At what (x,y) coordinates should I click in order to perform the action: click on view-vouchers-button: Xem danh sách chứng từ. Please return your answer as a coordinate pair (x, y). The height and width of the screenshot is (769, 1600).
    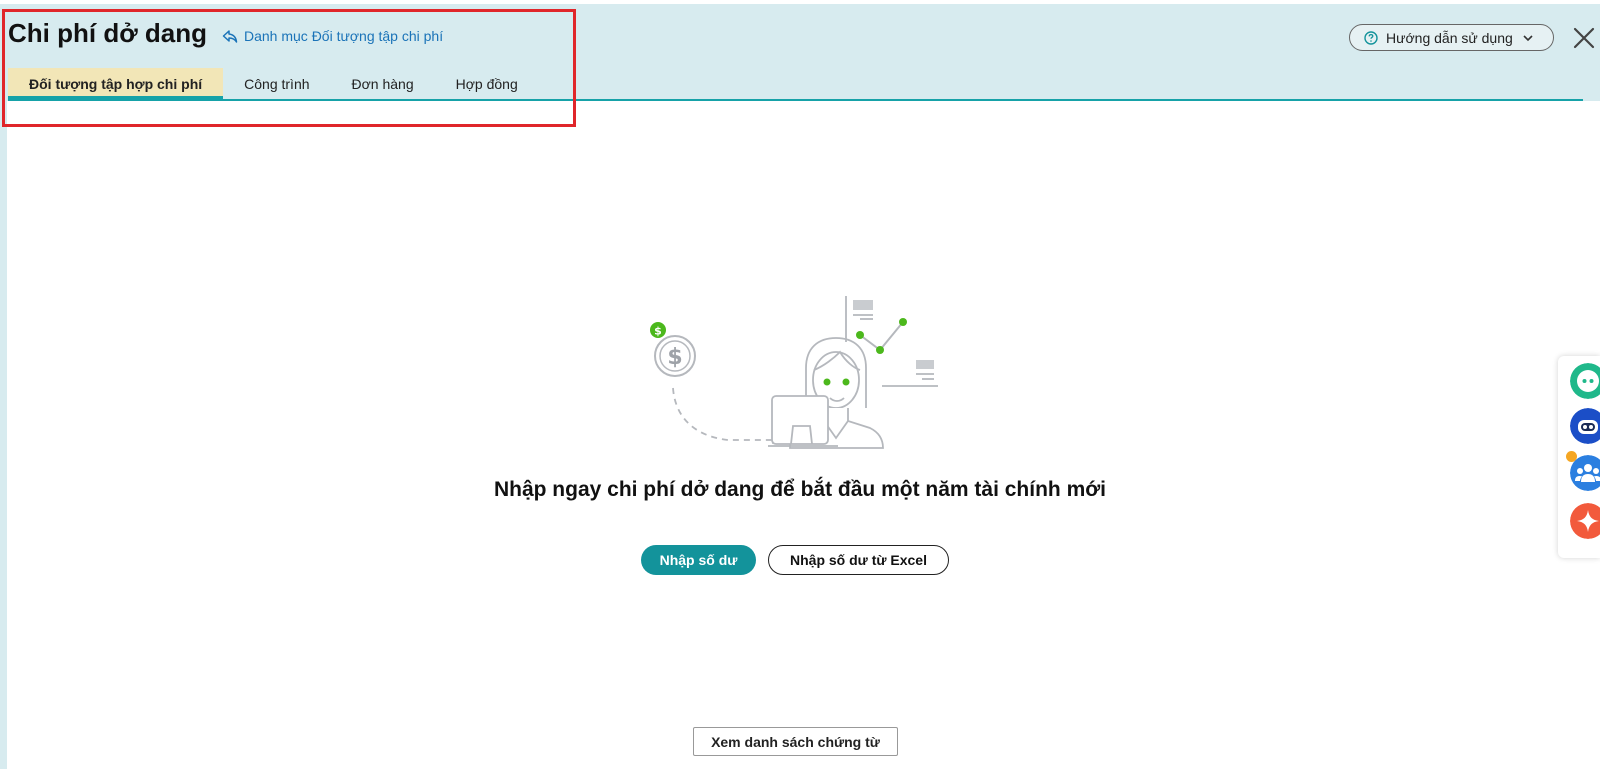
    Looking at the image, I should click on (795, 741).